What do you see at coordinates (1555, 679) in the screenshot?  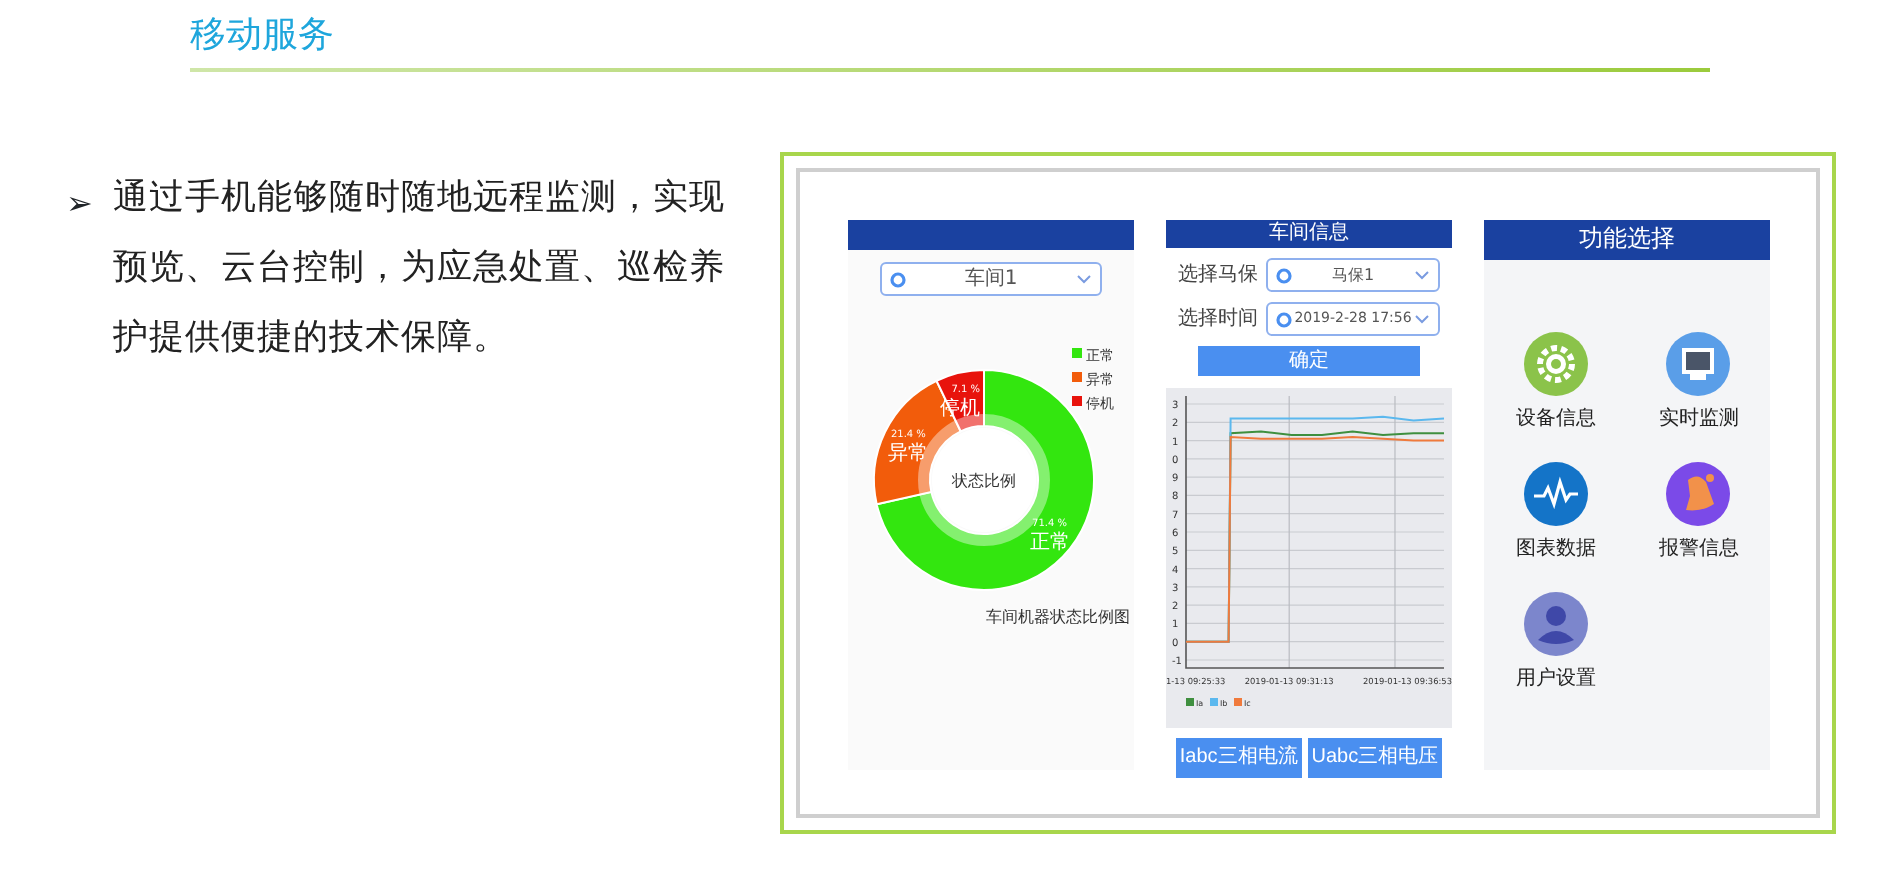 I see `menu-label: 用户设置` at bounding box center [1555, 679].